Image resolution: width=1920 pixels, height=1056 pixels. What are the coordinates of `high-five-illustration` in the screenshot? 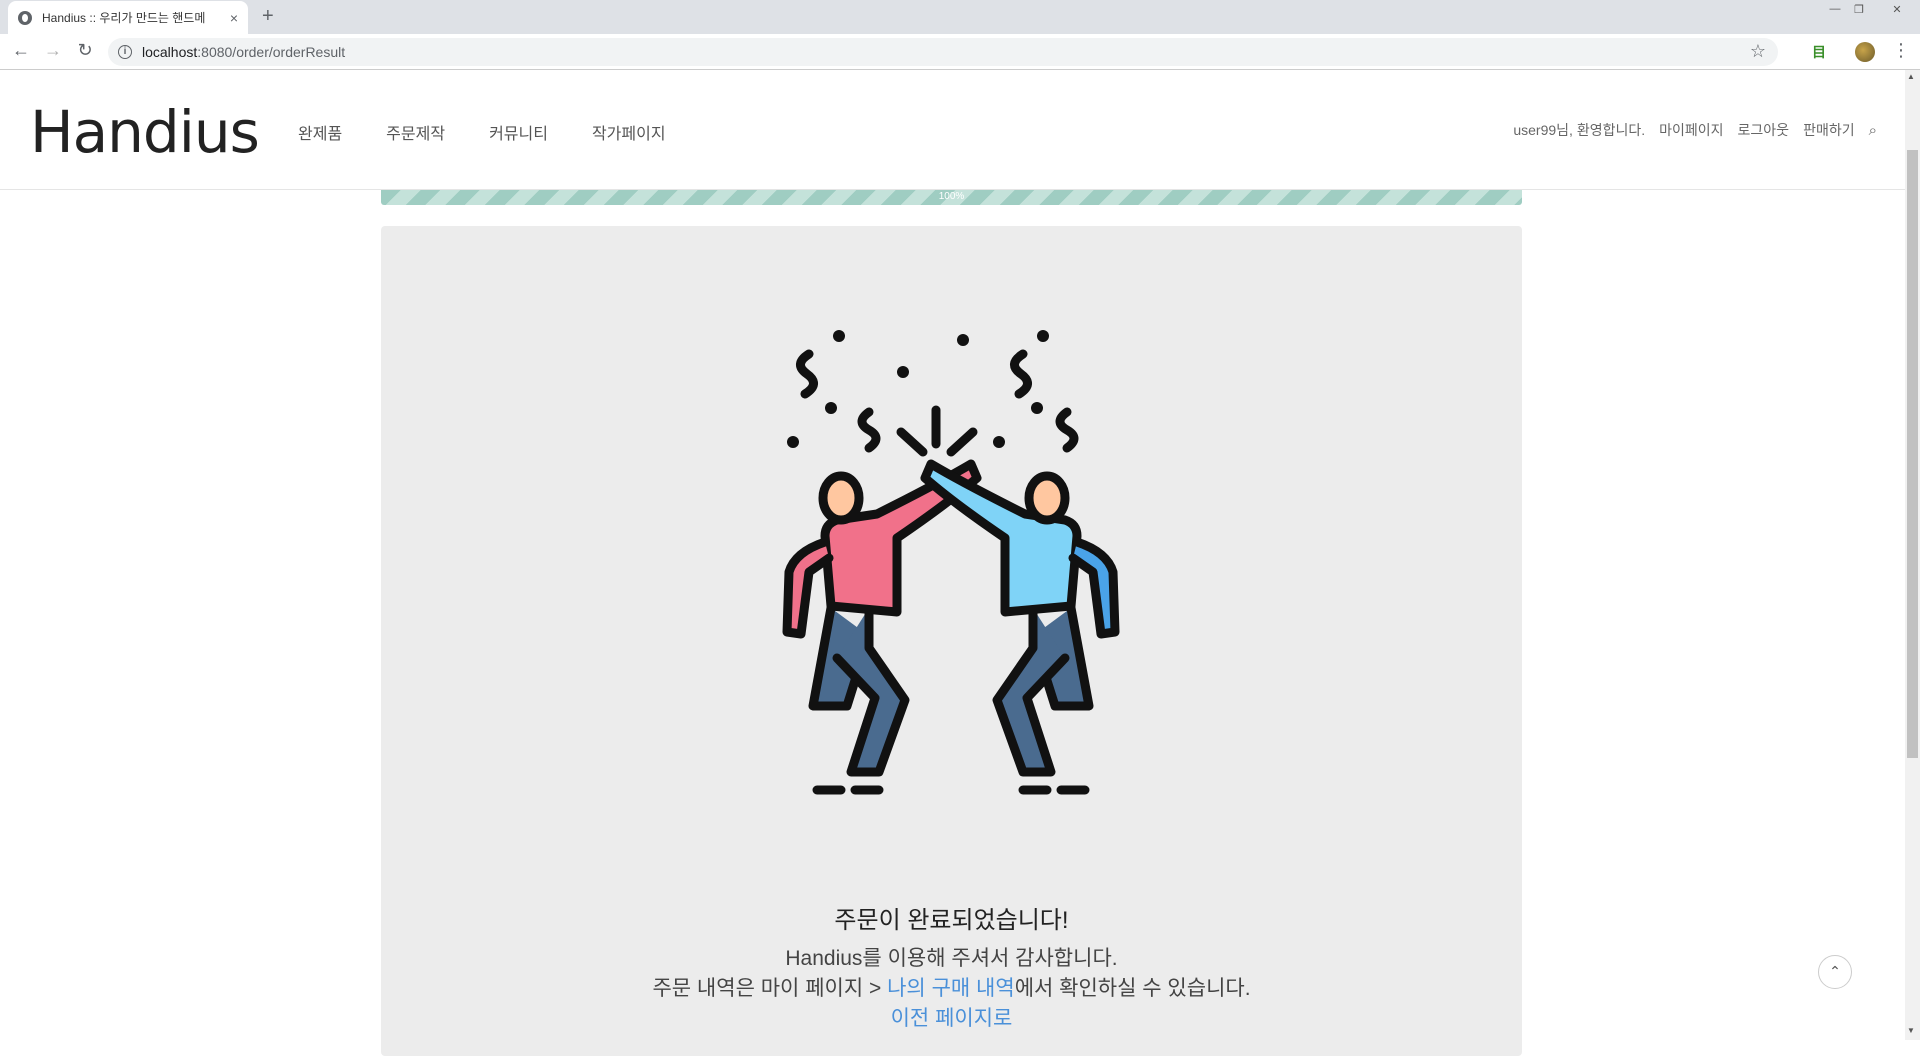 It's located at (951, 562).